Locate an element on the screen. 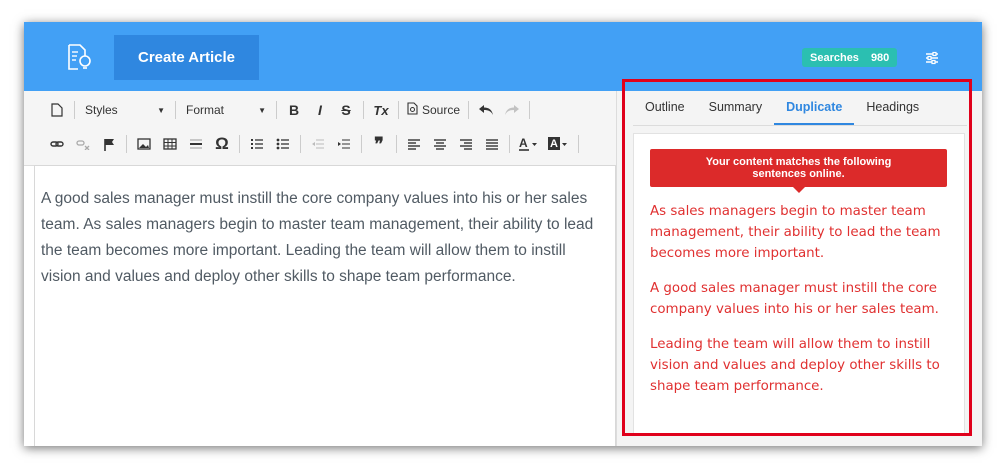 This screenshot has height=470, width=1006. text-color-icon: A is located at coordinates (529, 144).